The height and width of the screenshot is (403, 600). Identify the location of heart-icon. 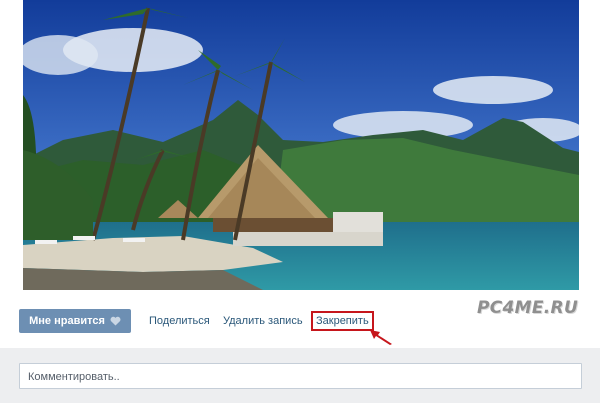
(115, 321).